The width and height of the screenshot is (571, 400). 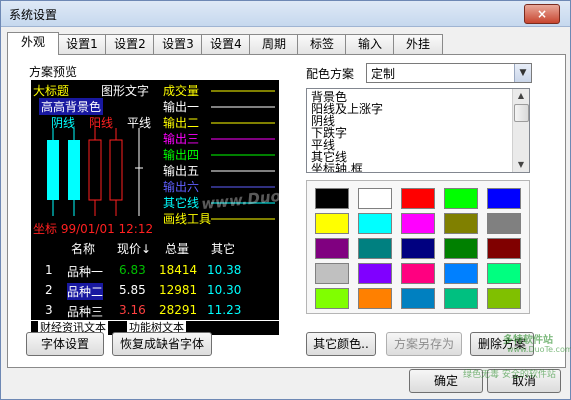 What do you see at coordinates (520, 130) in the screenshot?
I see `list-scrollbar: ▲ ▼` at bounding box center [520, 130].